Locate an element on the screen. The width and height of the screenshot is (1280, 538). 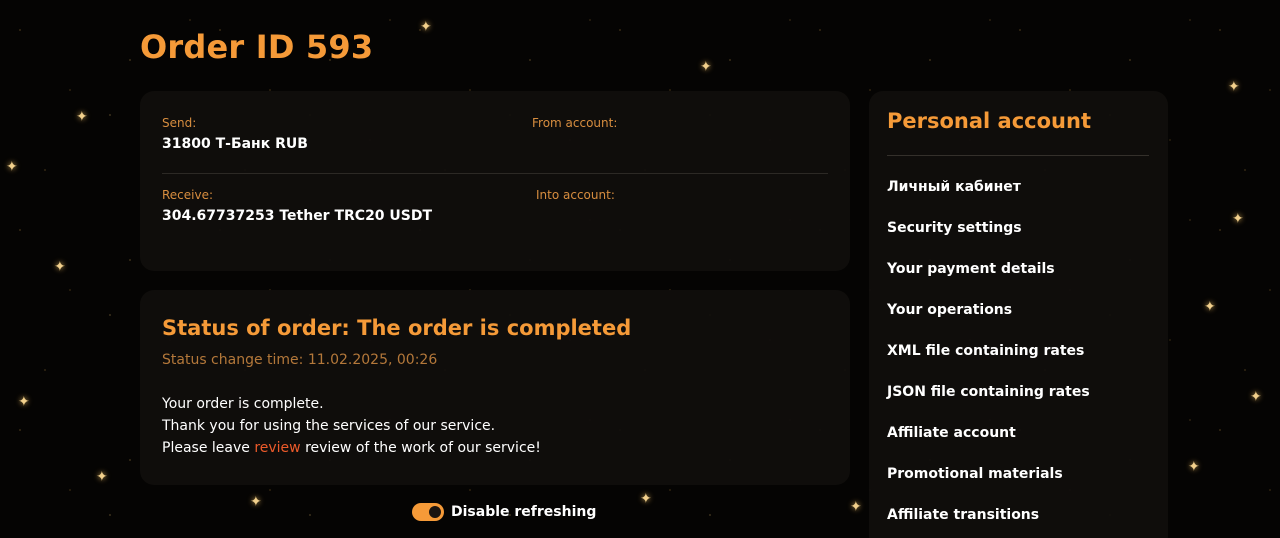
sidebar-item-affiliate-transitions: Affiliate transitions is located at coordinates (963, 515).